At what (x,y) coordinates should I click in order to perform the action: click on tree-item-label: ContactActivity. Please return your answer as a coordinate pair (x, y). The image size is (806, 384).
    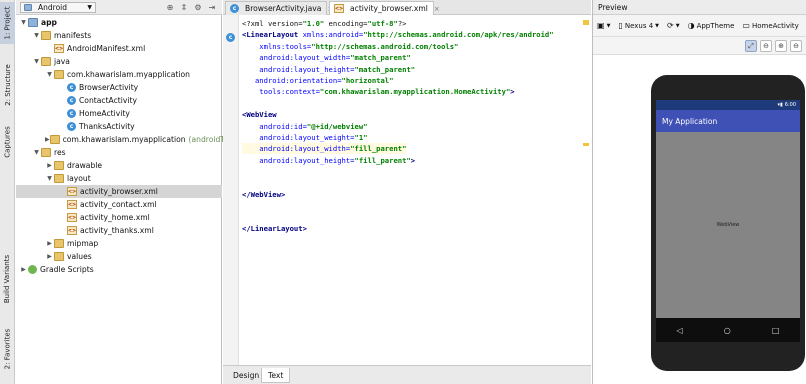
    Looking at the image, I should click on (108, 100).